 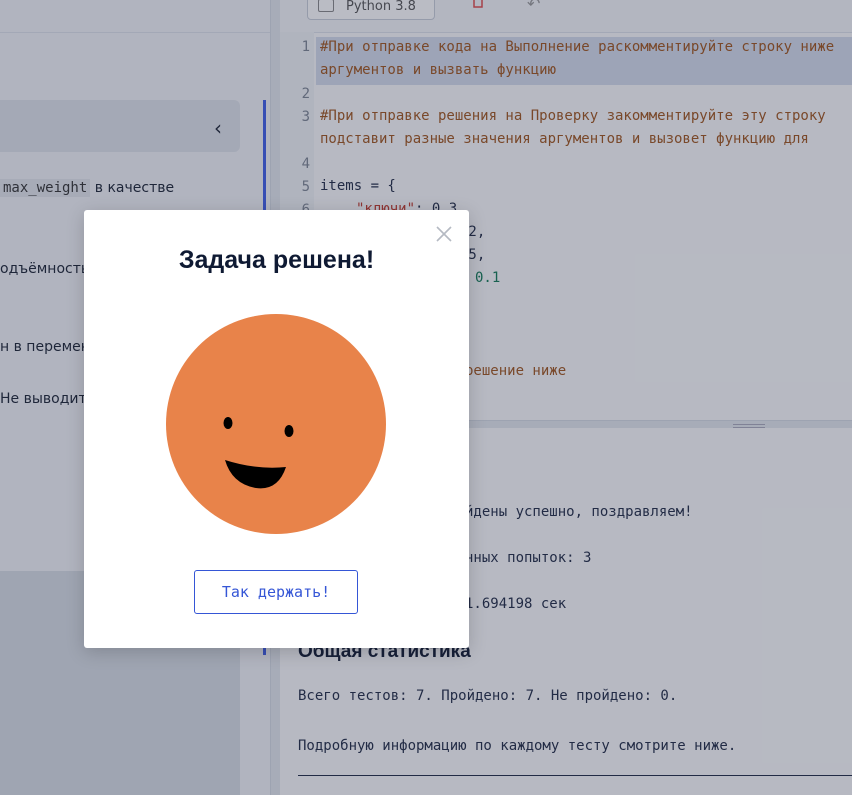 What do you see at coordinates (444, 234) in the screenshot?
I see `close-icon` at bounding box center [444, 234].